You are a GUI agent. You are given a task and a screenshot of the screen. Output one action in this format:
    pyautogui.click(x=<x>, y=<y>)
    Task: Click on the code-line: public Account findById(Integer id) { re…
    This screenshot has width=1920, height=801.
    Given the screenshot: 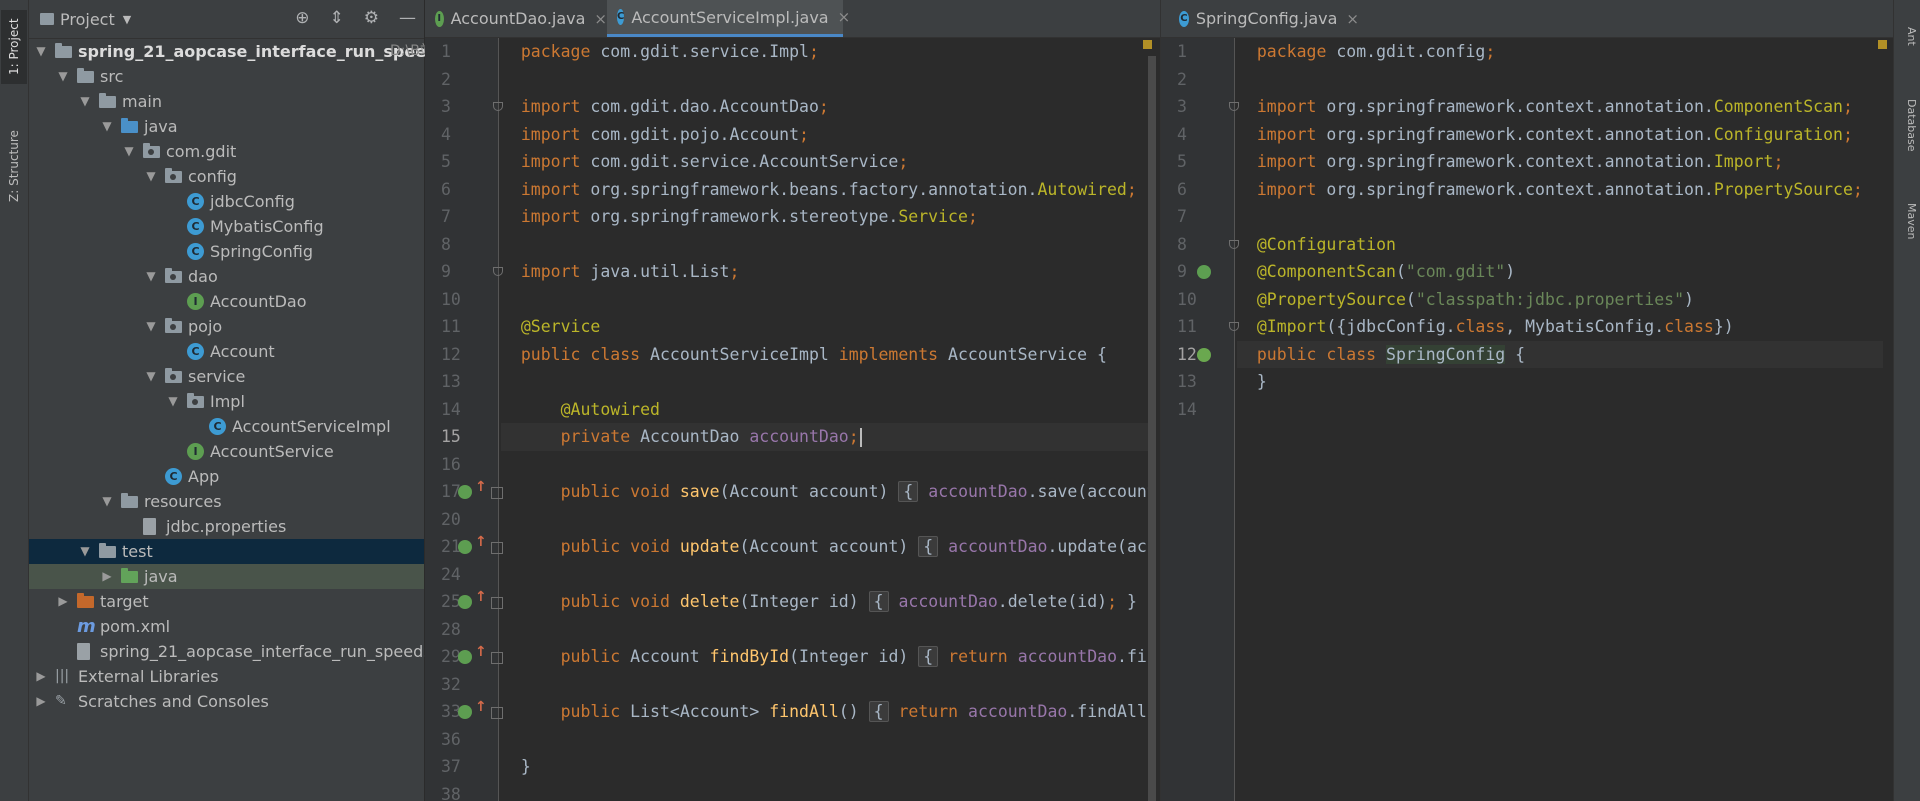 What is the action you would take?
    pyautogui.click(x=824, y=657)
    